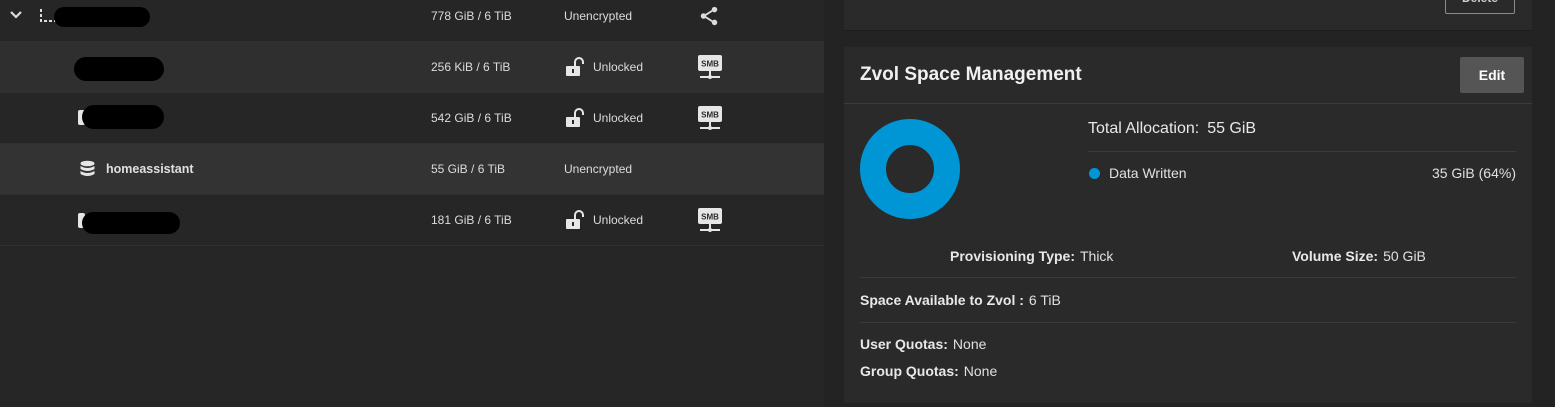 Image resolution: width=1555 pixels, height=407 pixels. Describe the element at coordinates (1096, 256) in the screenshot. I see `provisioning-type-value: Thick` at that location.